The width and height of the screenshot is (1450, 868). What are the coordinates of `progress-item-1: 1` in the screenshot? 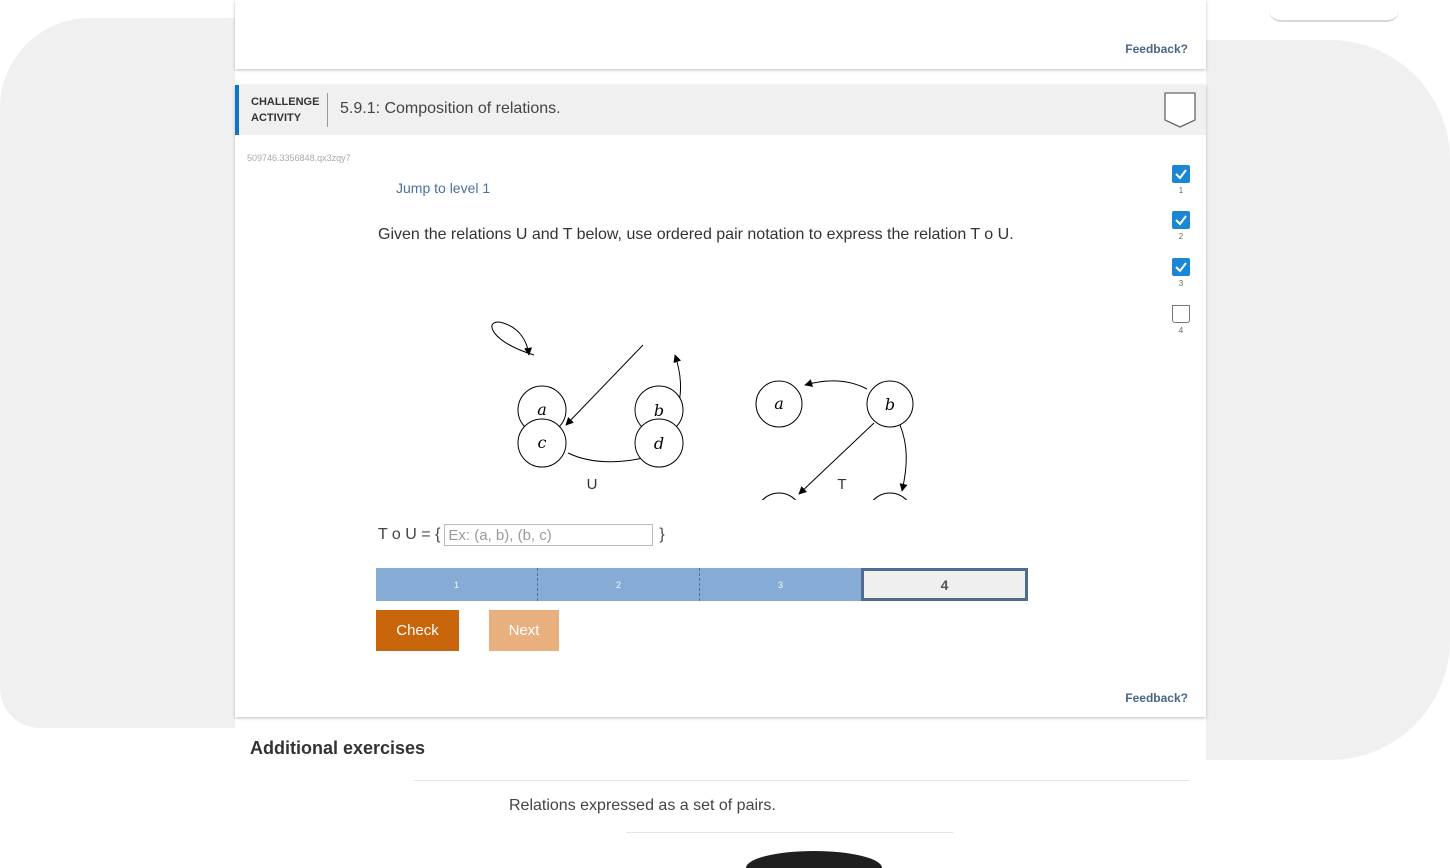 It's located at (1181, 188).